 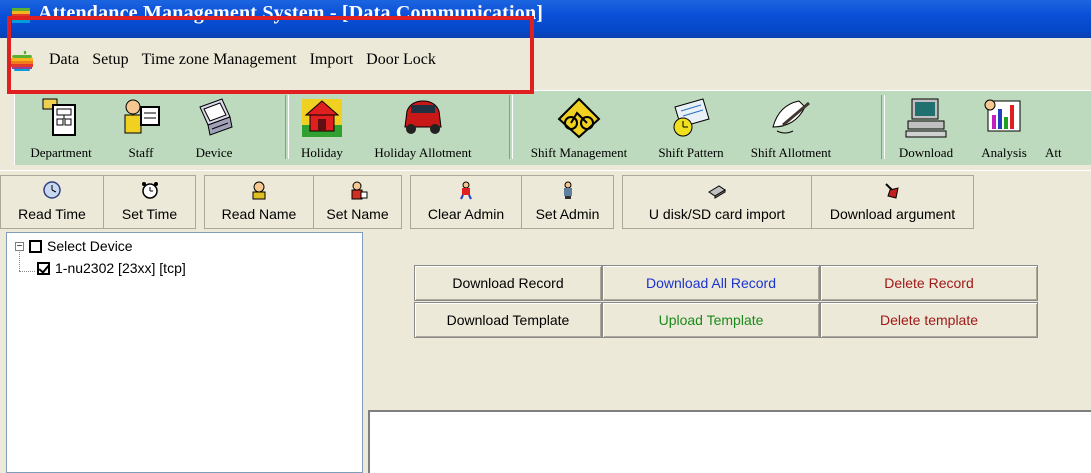 I want to click on tree-node-device: 1-nu2302 [23xx] [tcp], so click(x=111, y=268).